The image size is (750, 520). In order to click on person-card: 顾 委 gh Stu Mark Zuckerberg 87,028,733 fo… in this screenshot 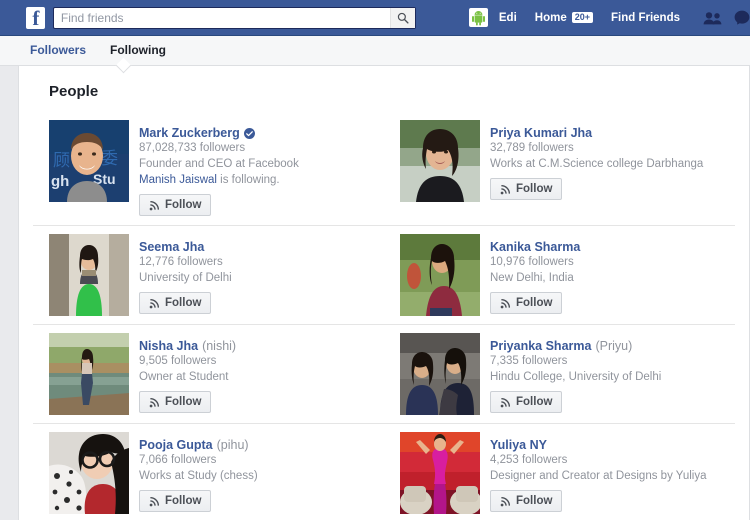, I will do `click(208, 169)`.